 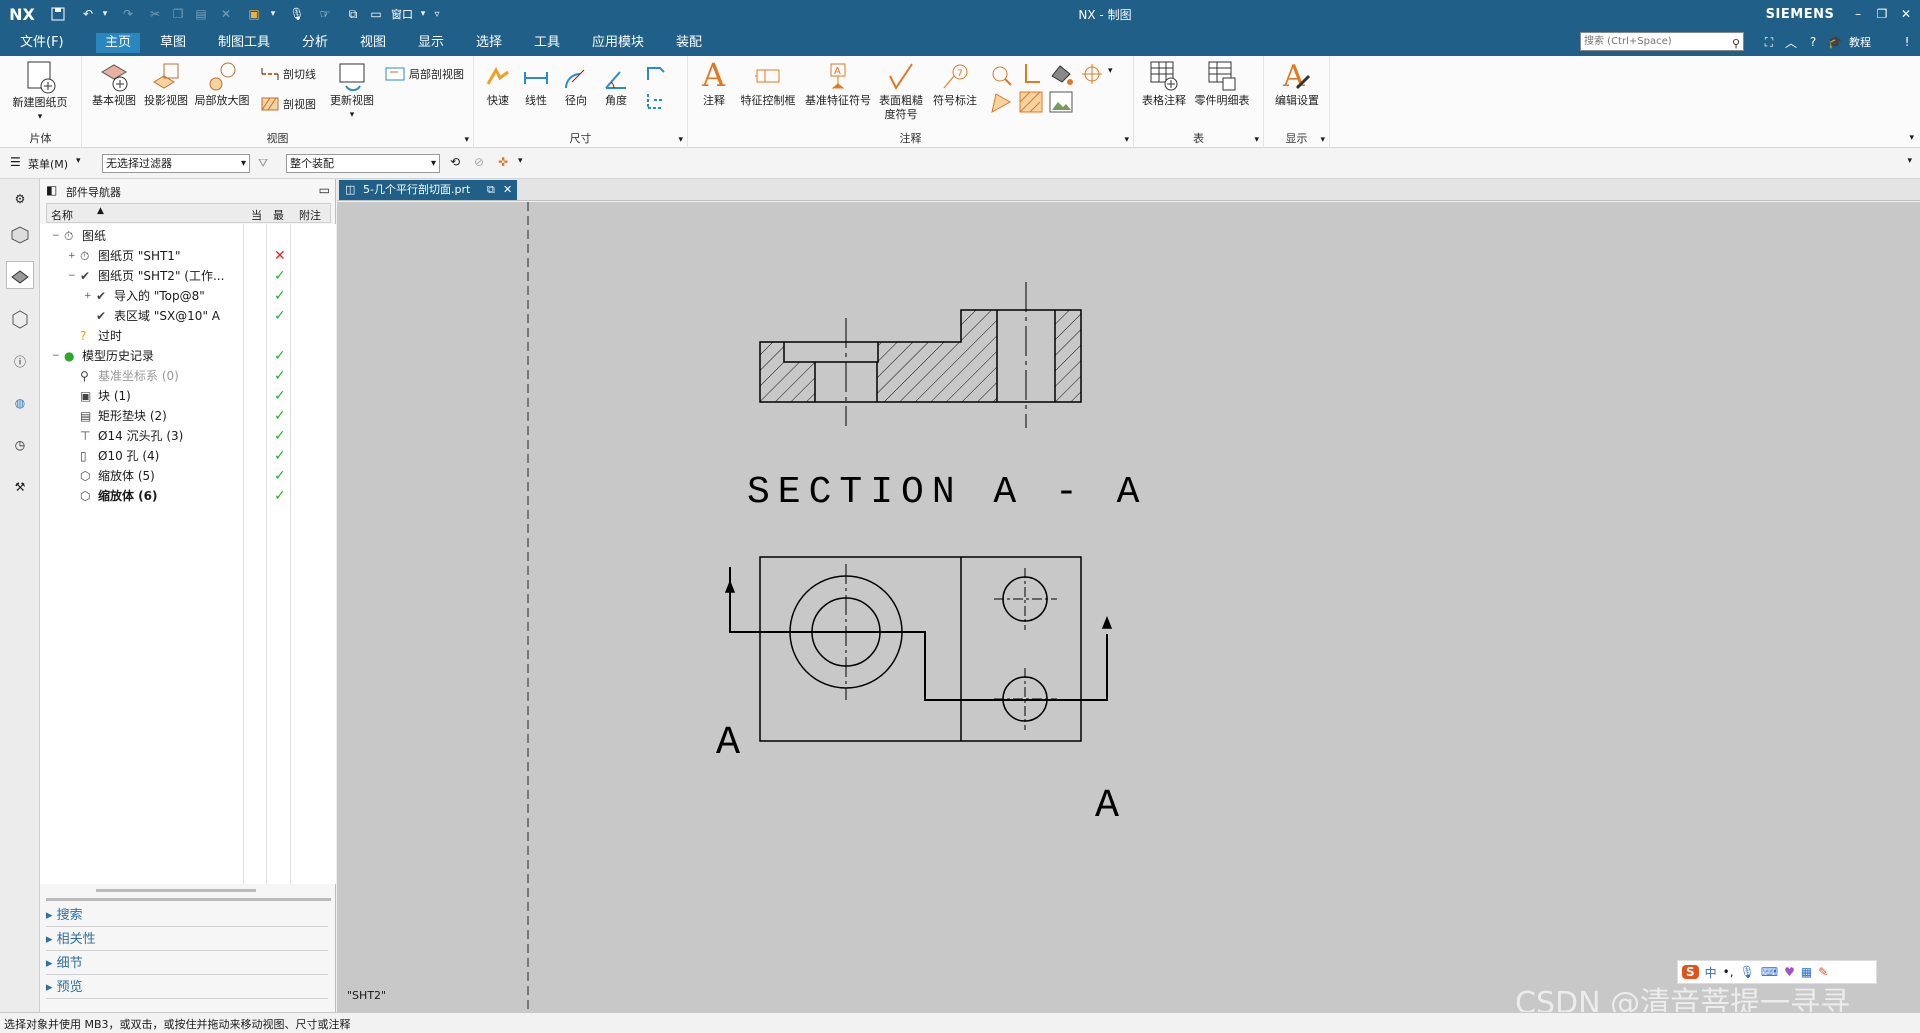 I want to click on group-table-dropdown-icon: ▾, so click(x=1256, y=140).